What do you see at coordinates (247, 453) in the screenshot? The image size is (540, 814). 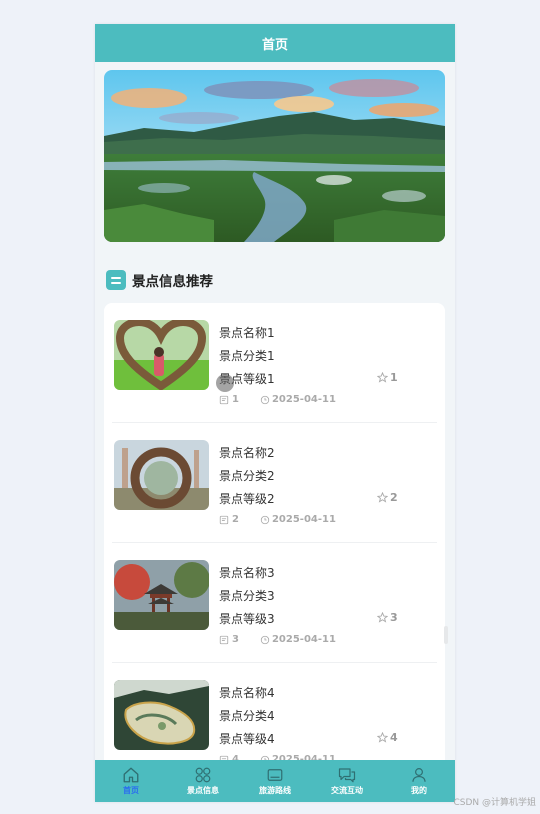 I see `spot-name: 景点名称2` at bounding box center [247, 453].